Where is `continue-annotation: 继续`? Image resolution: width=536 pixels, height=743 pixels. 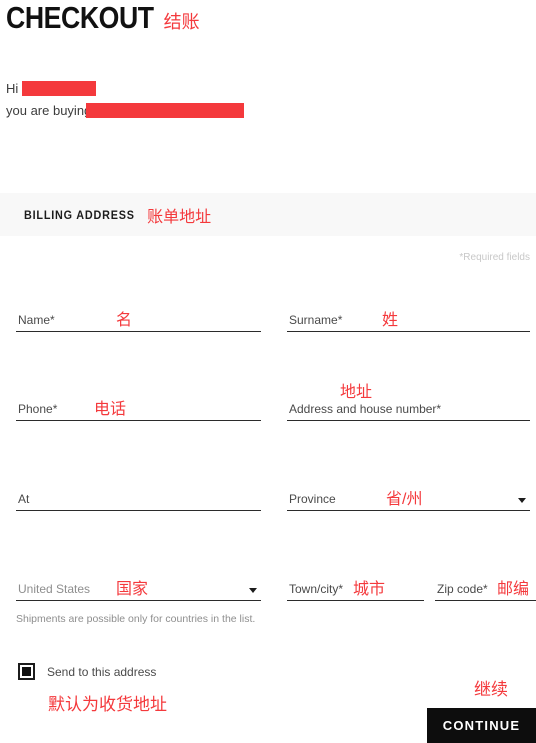 continue-annotation: 继续 is located at coordinates (491, 689).